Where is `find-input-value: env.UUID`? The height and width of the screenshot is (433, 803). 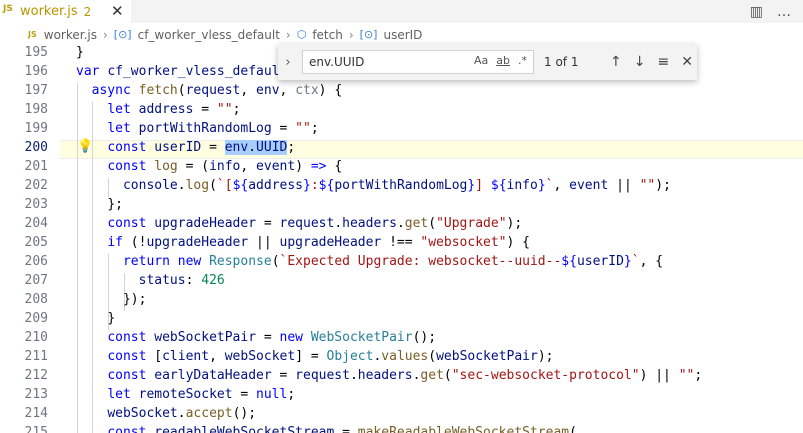
find-input-value: env.UUID is located at coordinates (337, 62).